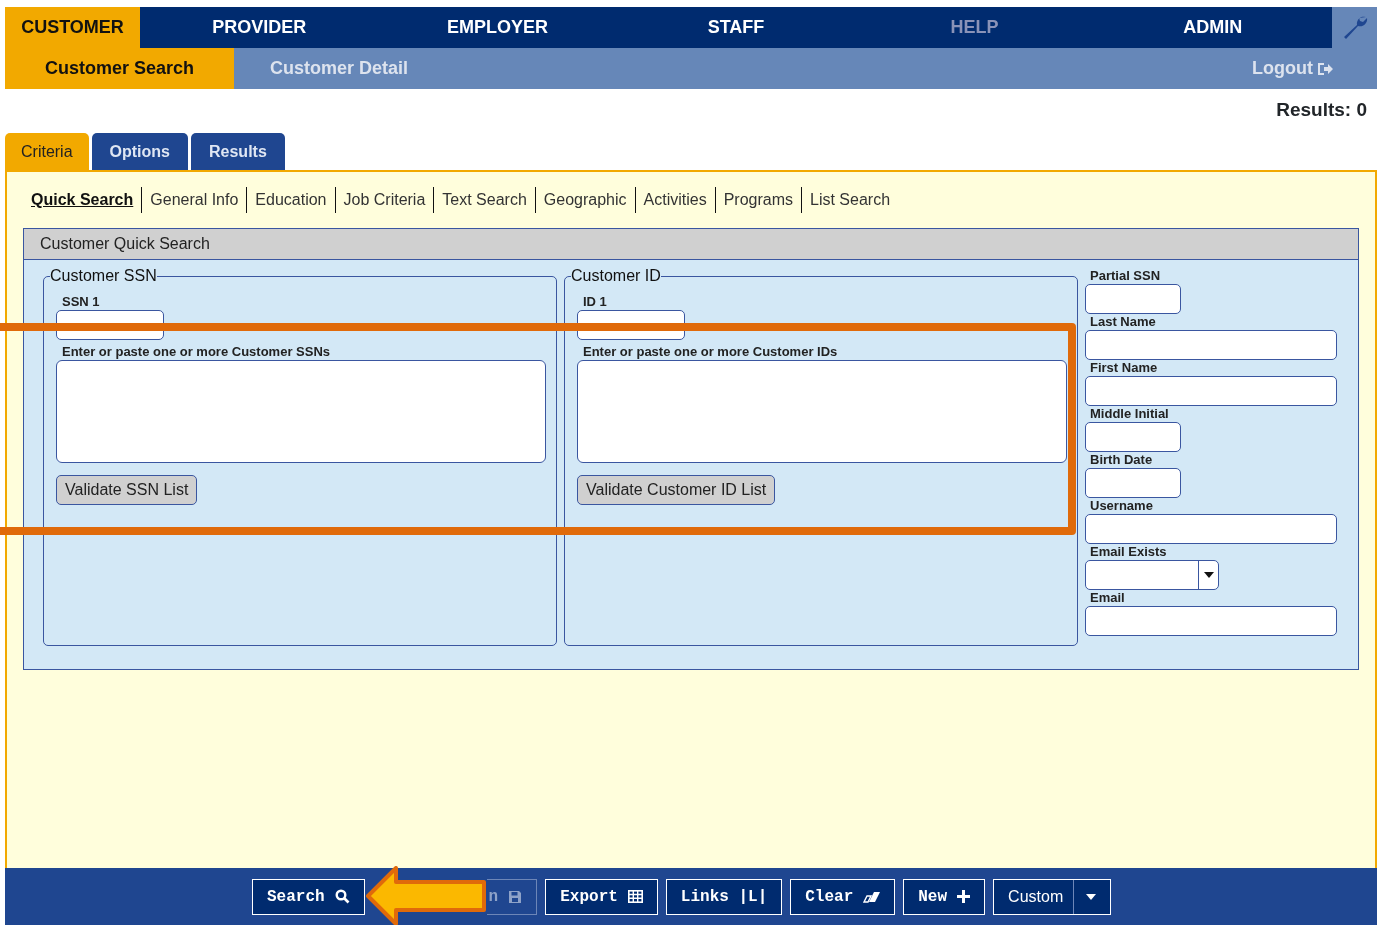 The image size is (1380, 925). I want to click on results-count: Results: 0, so click(1321, 109).